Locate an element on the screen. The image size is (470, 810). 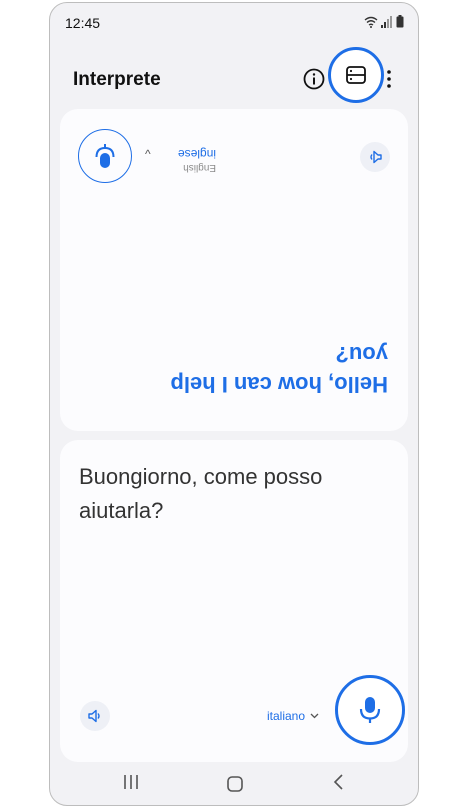
user-mic-button is located at coordinates (370, 710).